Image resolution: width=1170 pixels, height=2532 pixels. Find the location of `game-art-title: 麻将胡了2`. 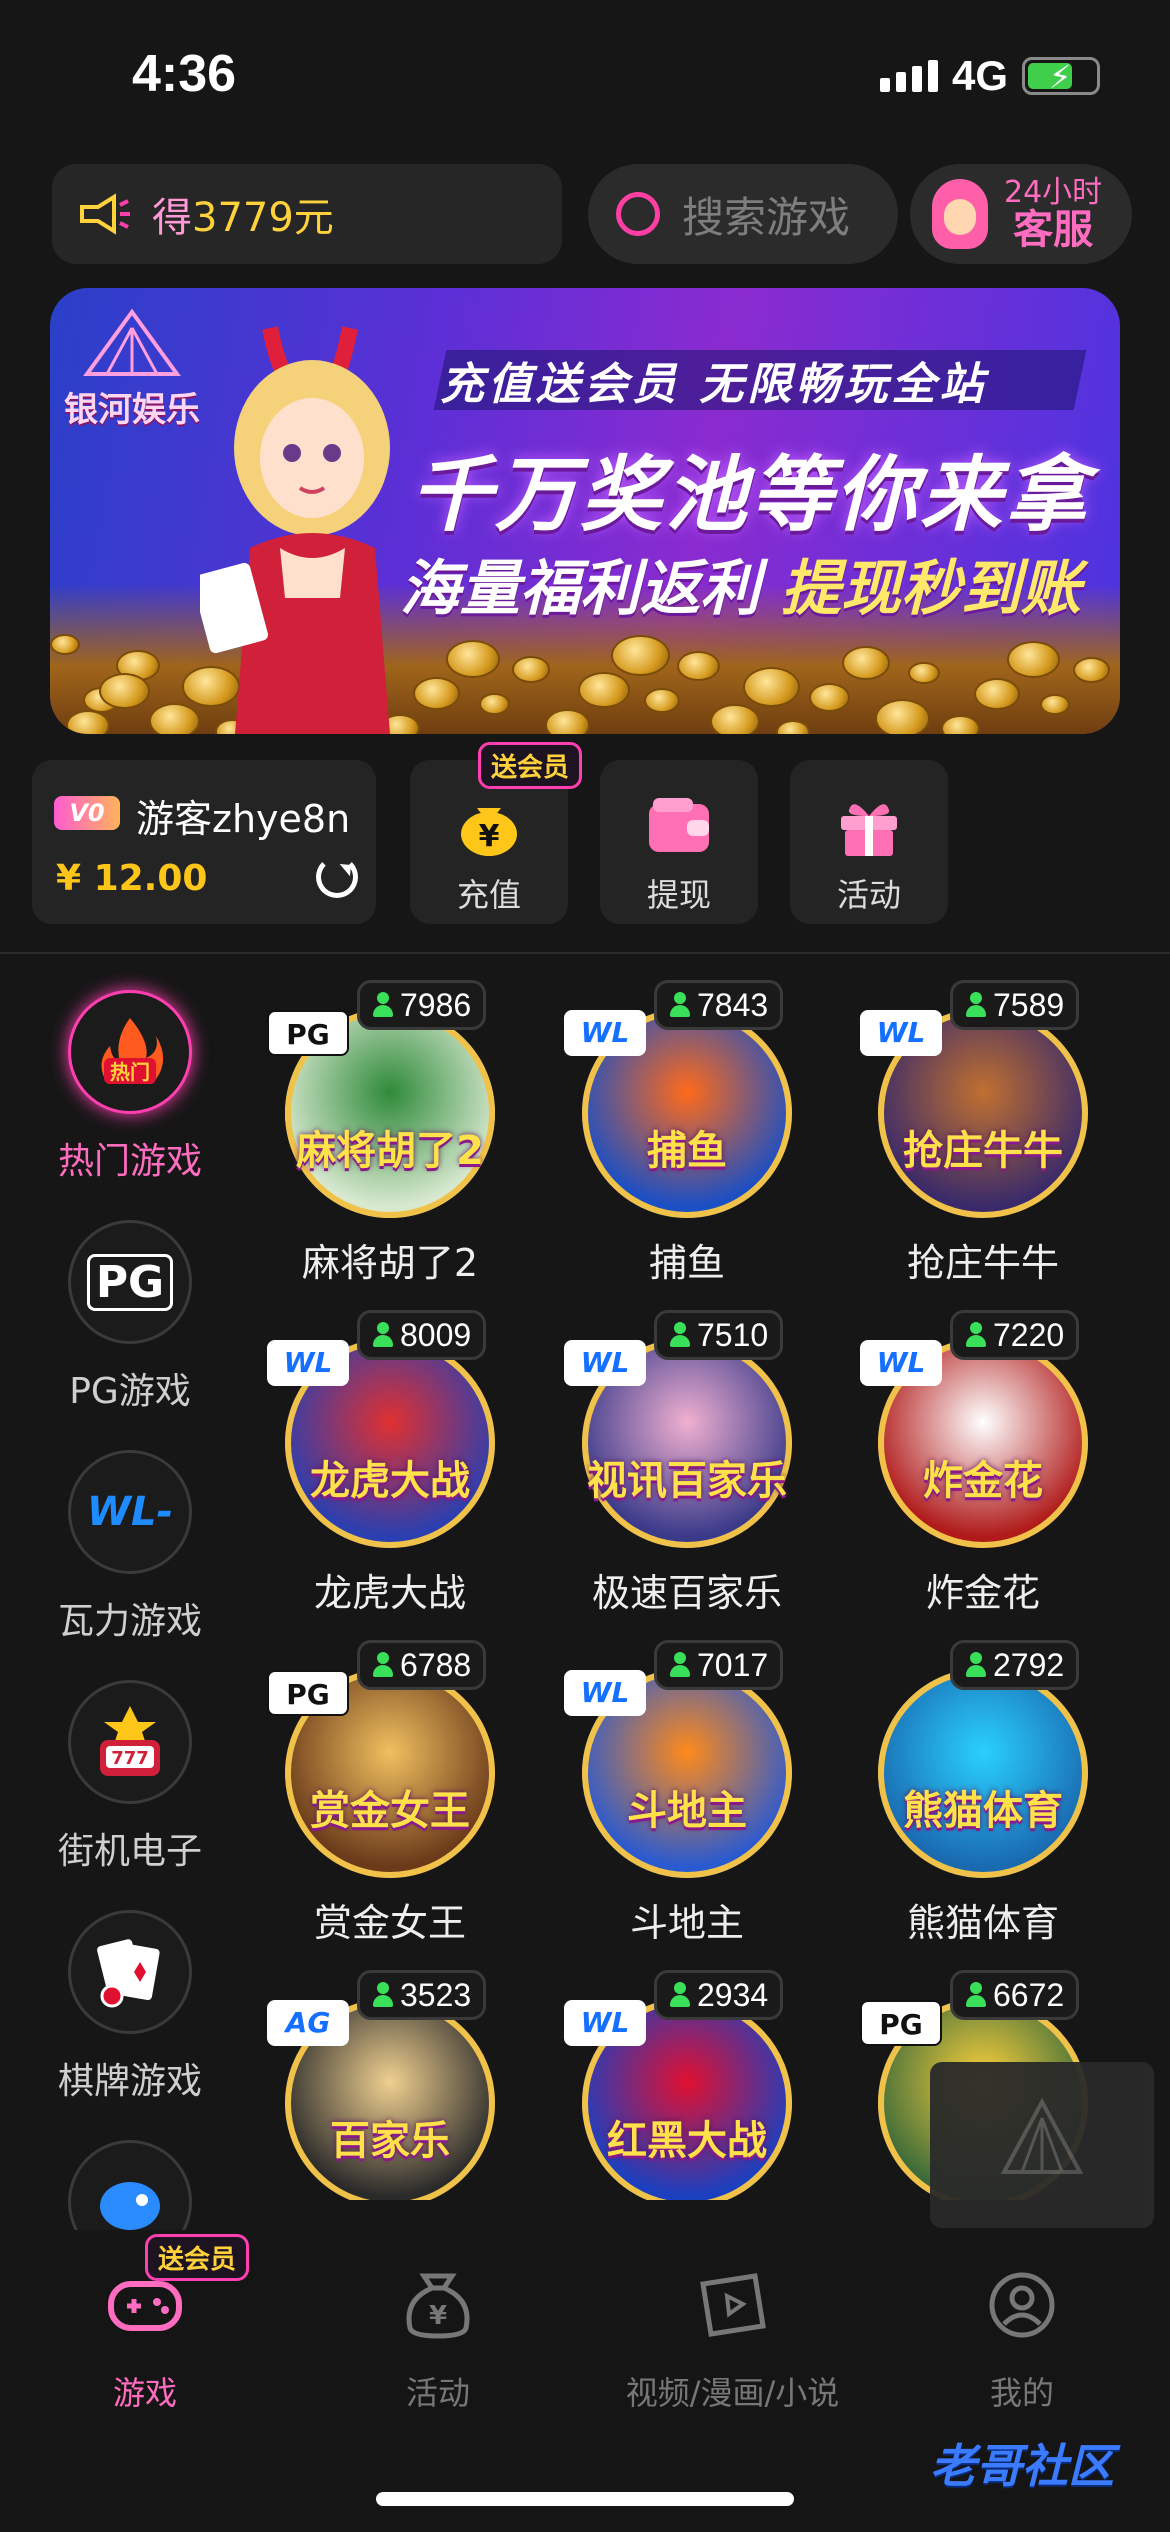

game-art-title: 麻将胡了2 is located at coordinates (390, 1151).